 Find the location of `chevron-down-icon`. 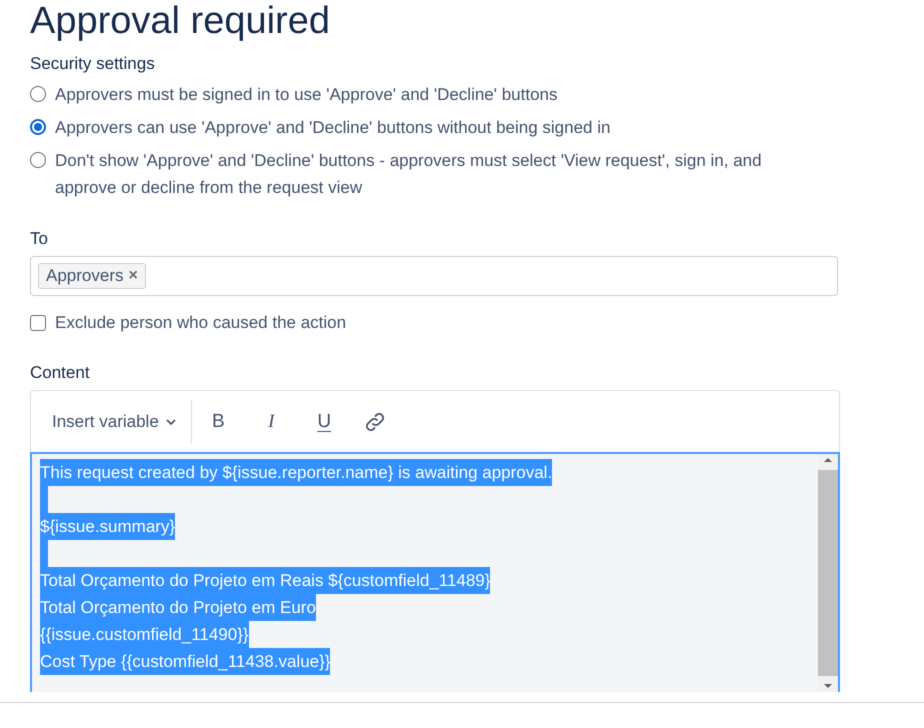

chevron-down-icon is located at coordinates (170, 422).